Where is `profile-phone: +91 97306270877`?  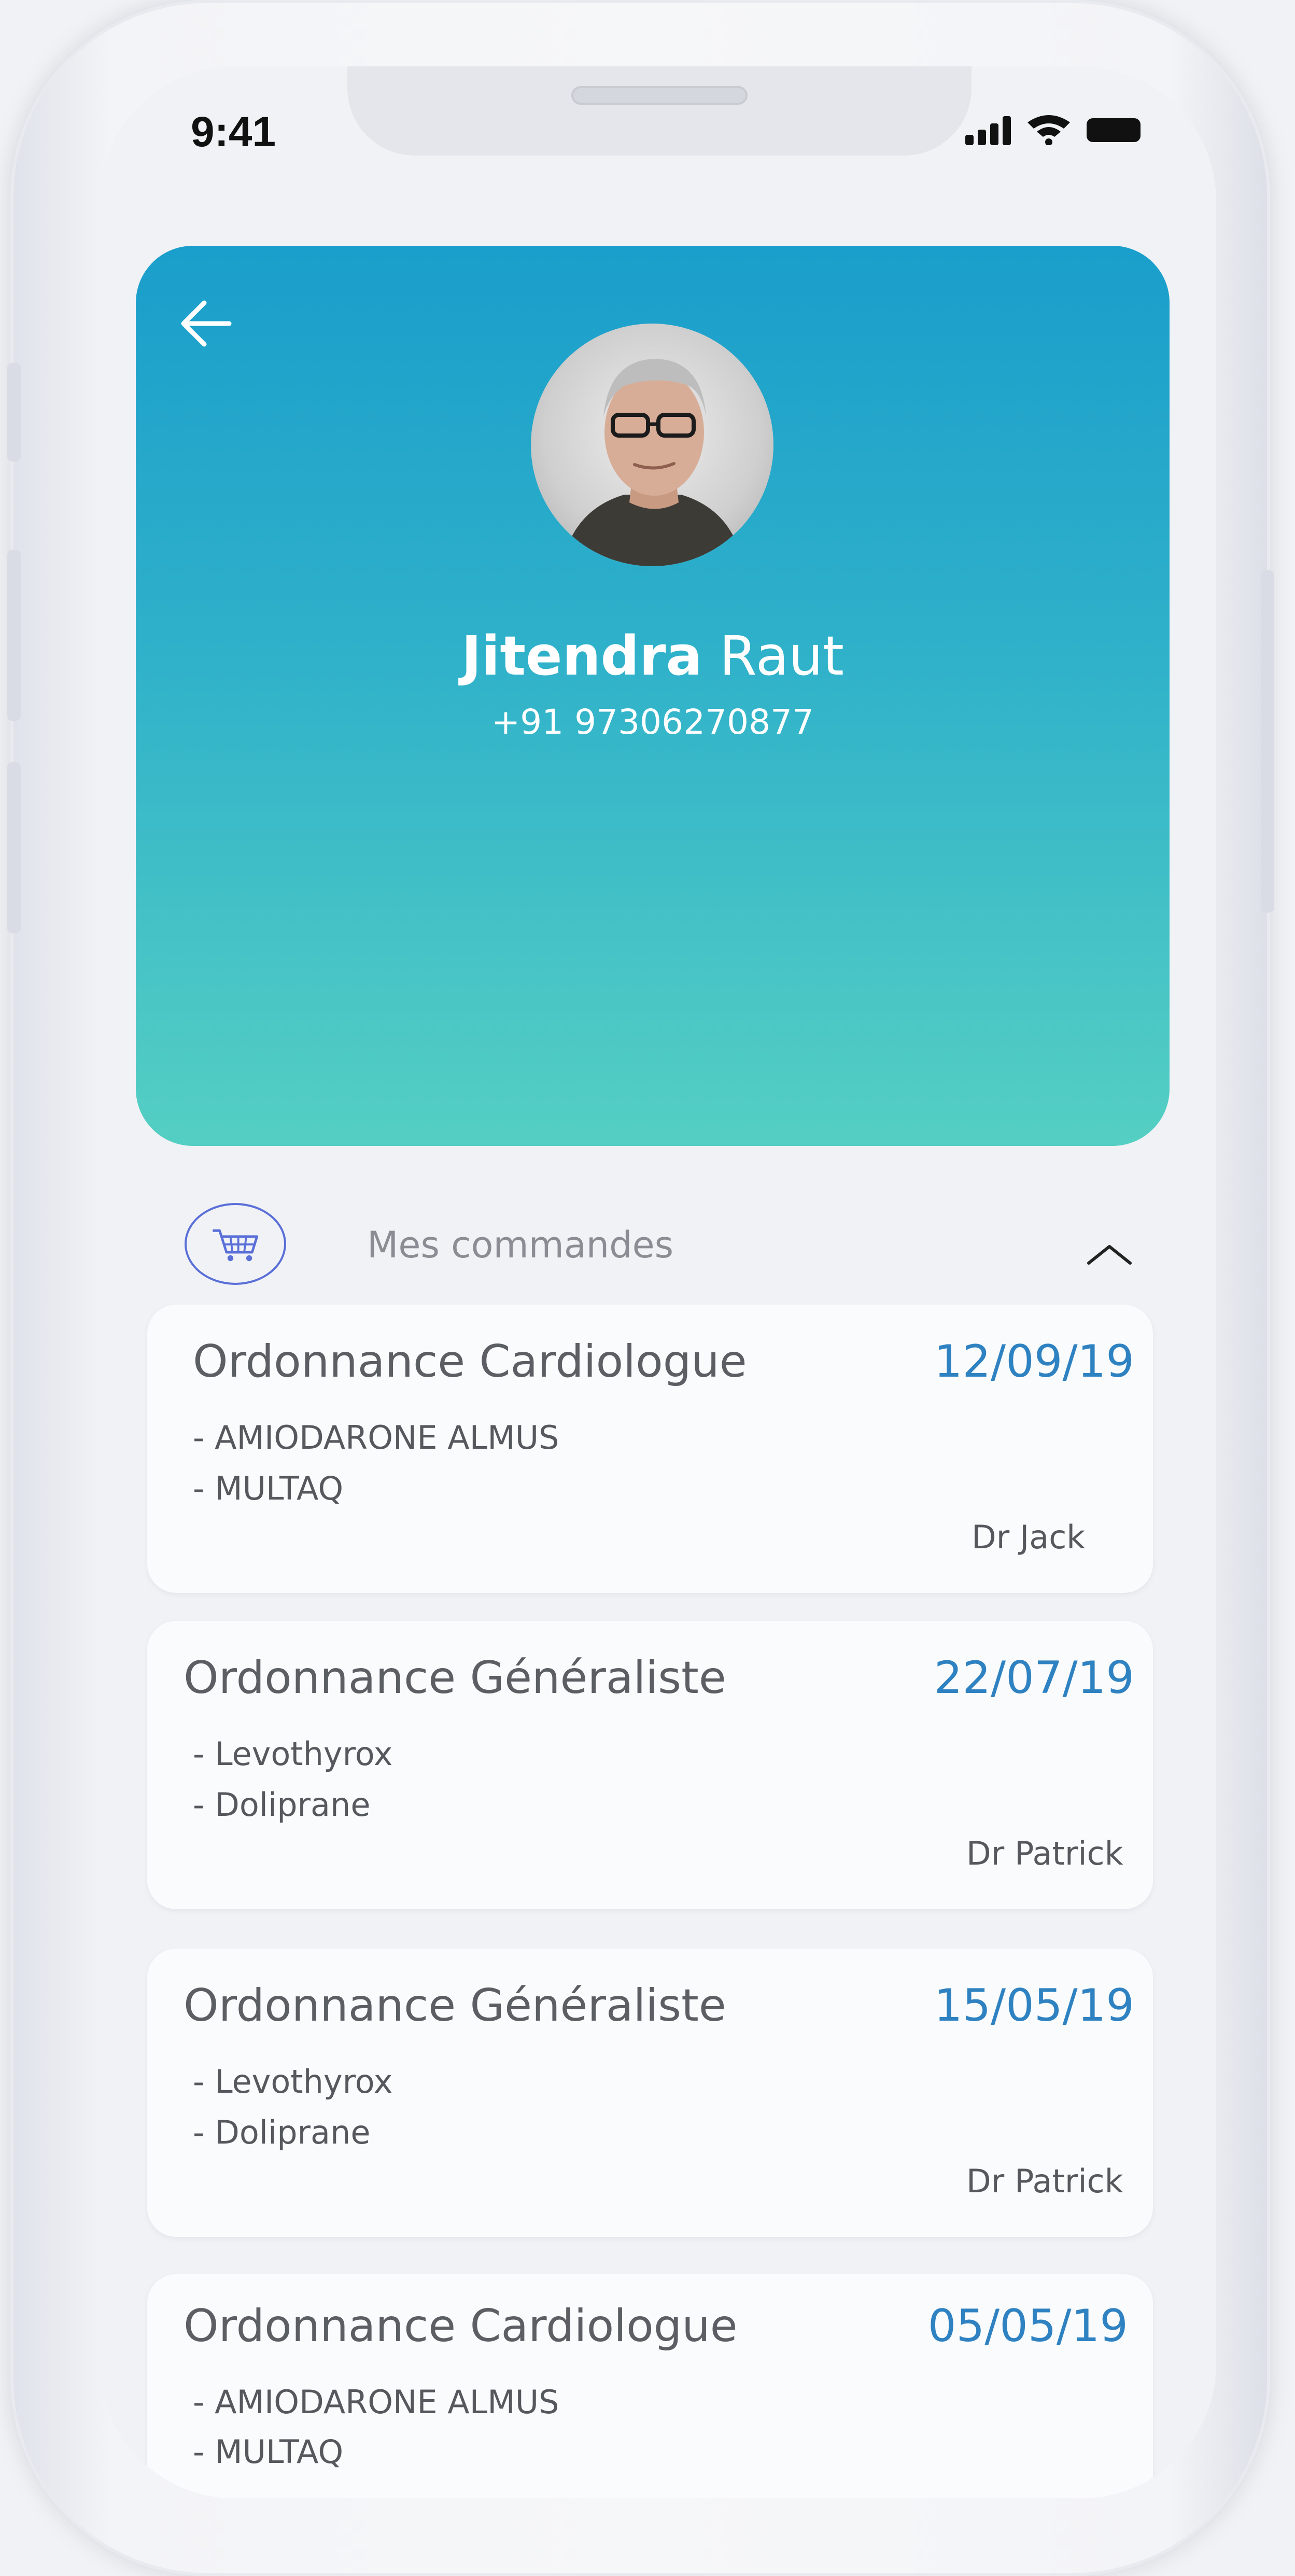 profile-phone: +91 97306270877 is located at coordinates (652, 722).